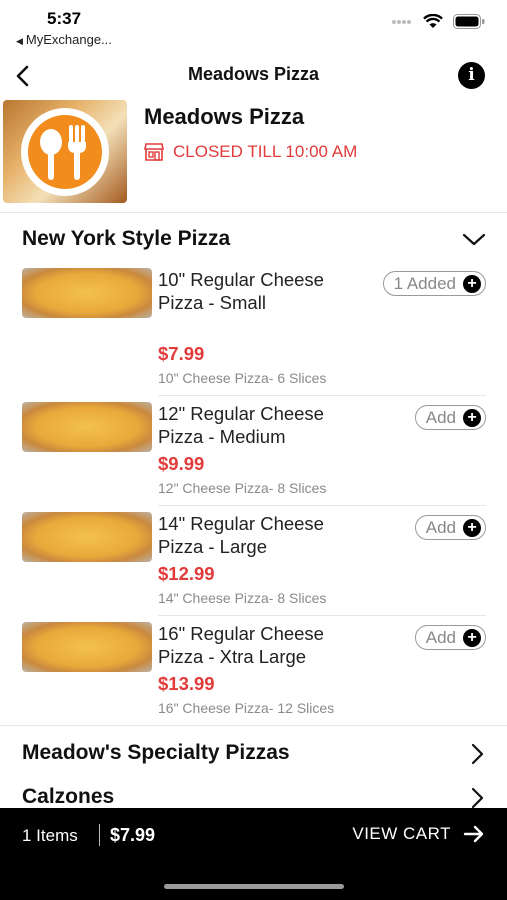 This screenshot has width=507, height=900. What do you see at coordinates (241, 645) in the screenshot?
I see `item-name: 16" Regular Cheese Pizza - Xtra Large` at bounding box center [241, 645].